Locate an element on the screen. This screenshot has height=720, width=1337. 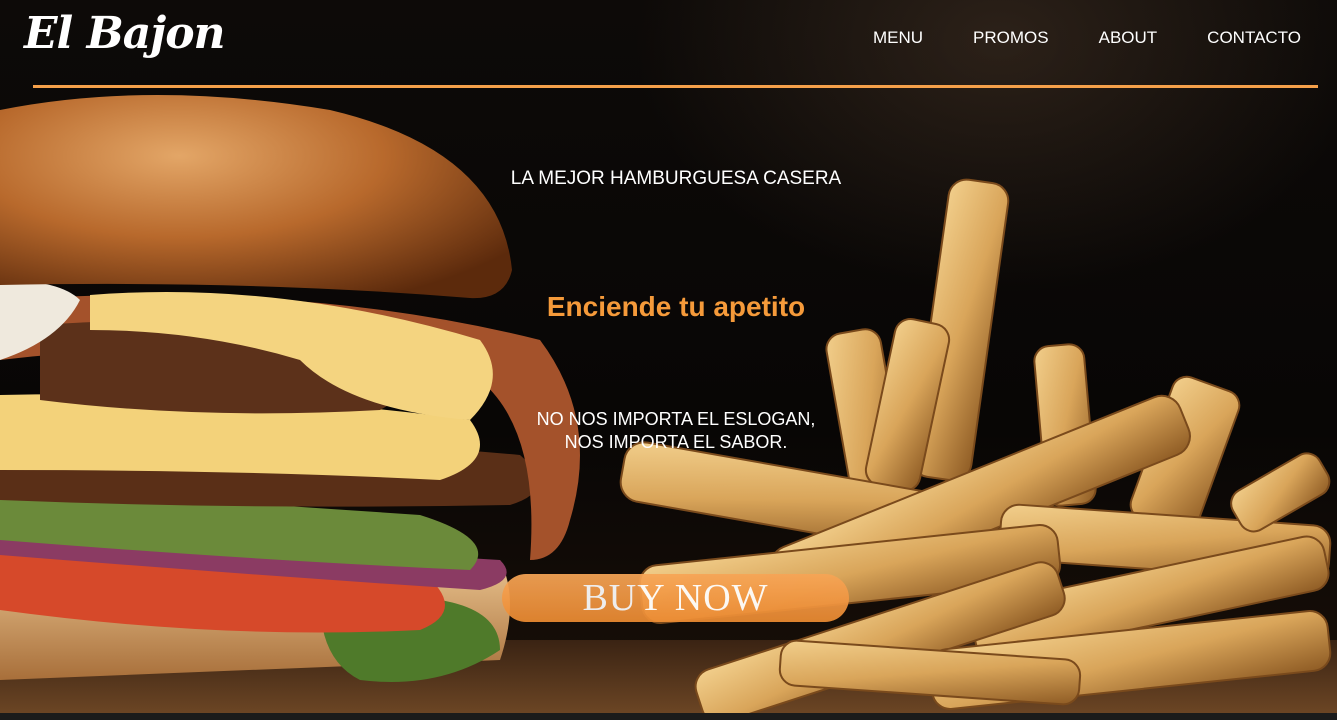
slogan-line-1: NO NOS IMPORTA EL ESLOGAN, is located at coordinates (676, 419).